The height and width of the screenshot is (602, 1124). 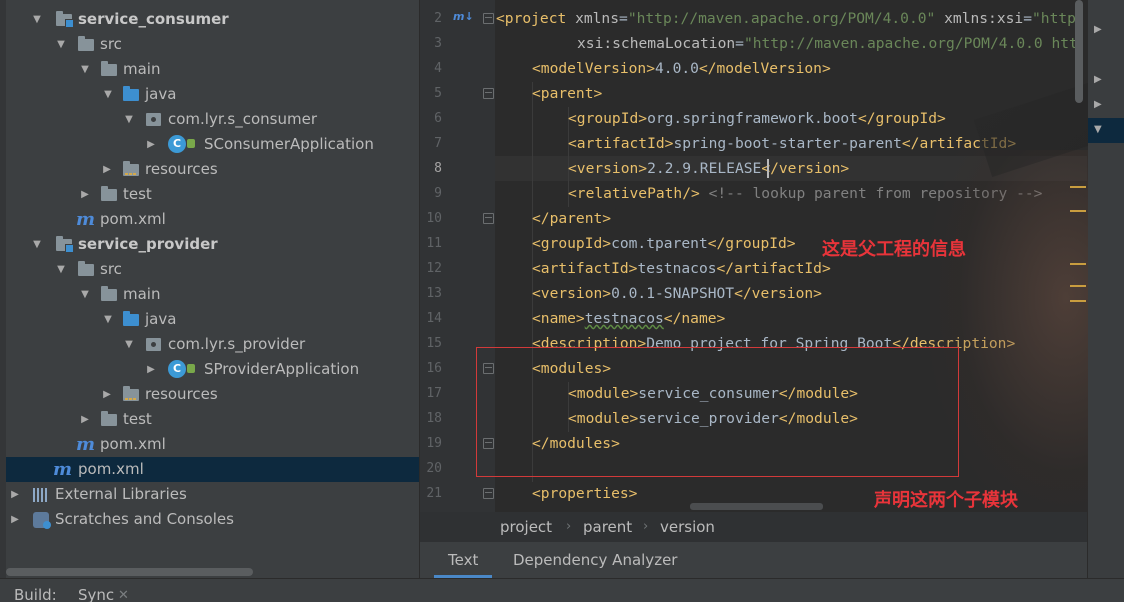 I want to click on xml-open-tag: <parent>, so click(x=567, y=93).